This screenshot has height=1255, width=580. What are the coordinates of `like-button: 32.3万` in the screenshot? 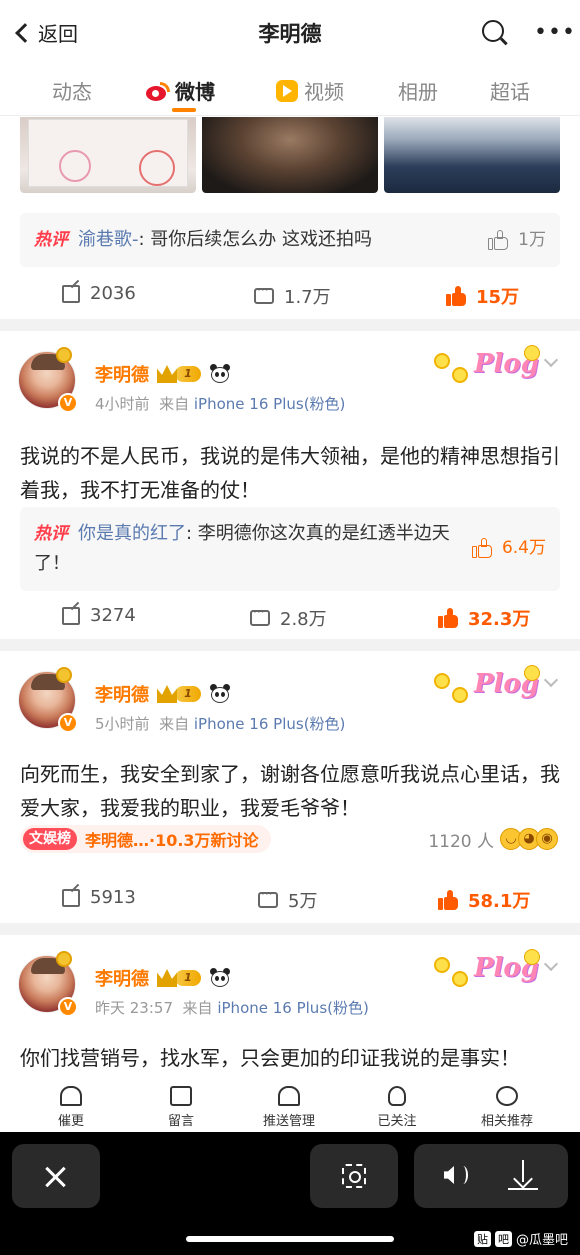 It's located at (484, 618).